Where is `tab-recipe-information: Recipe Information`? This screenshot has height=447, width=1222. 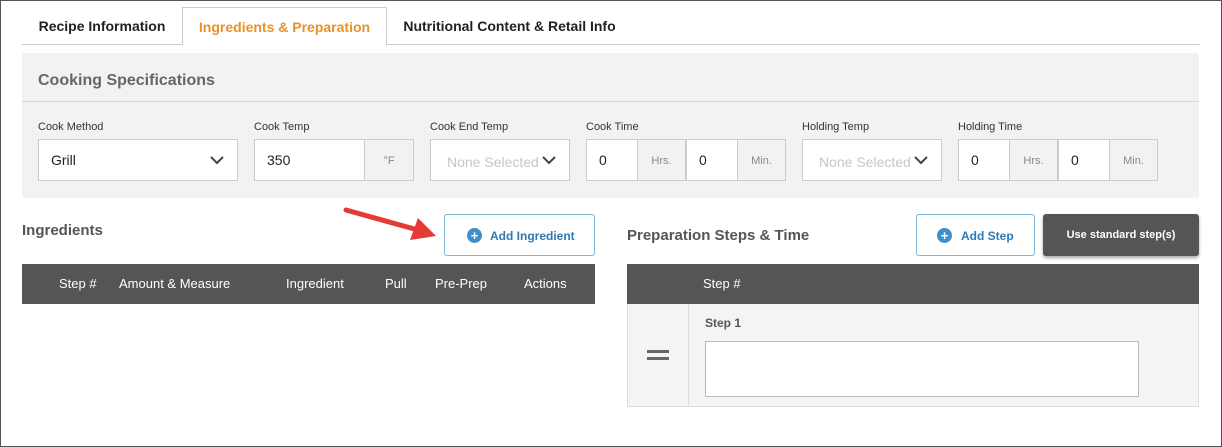 tab-recipe-information: Recipe Information is located at coordinates (102, 26).